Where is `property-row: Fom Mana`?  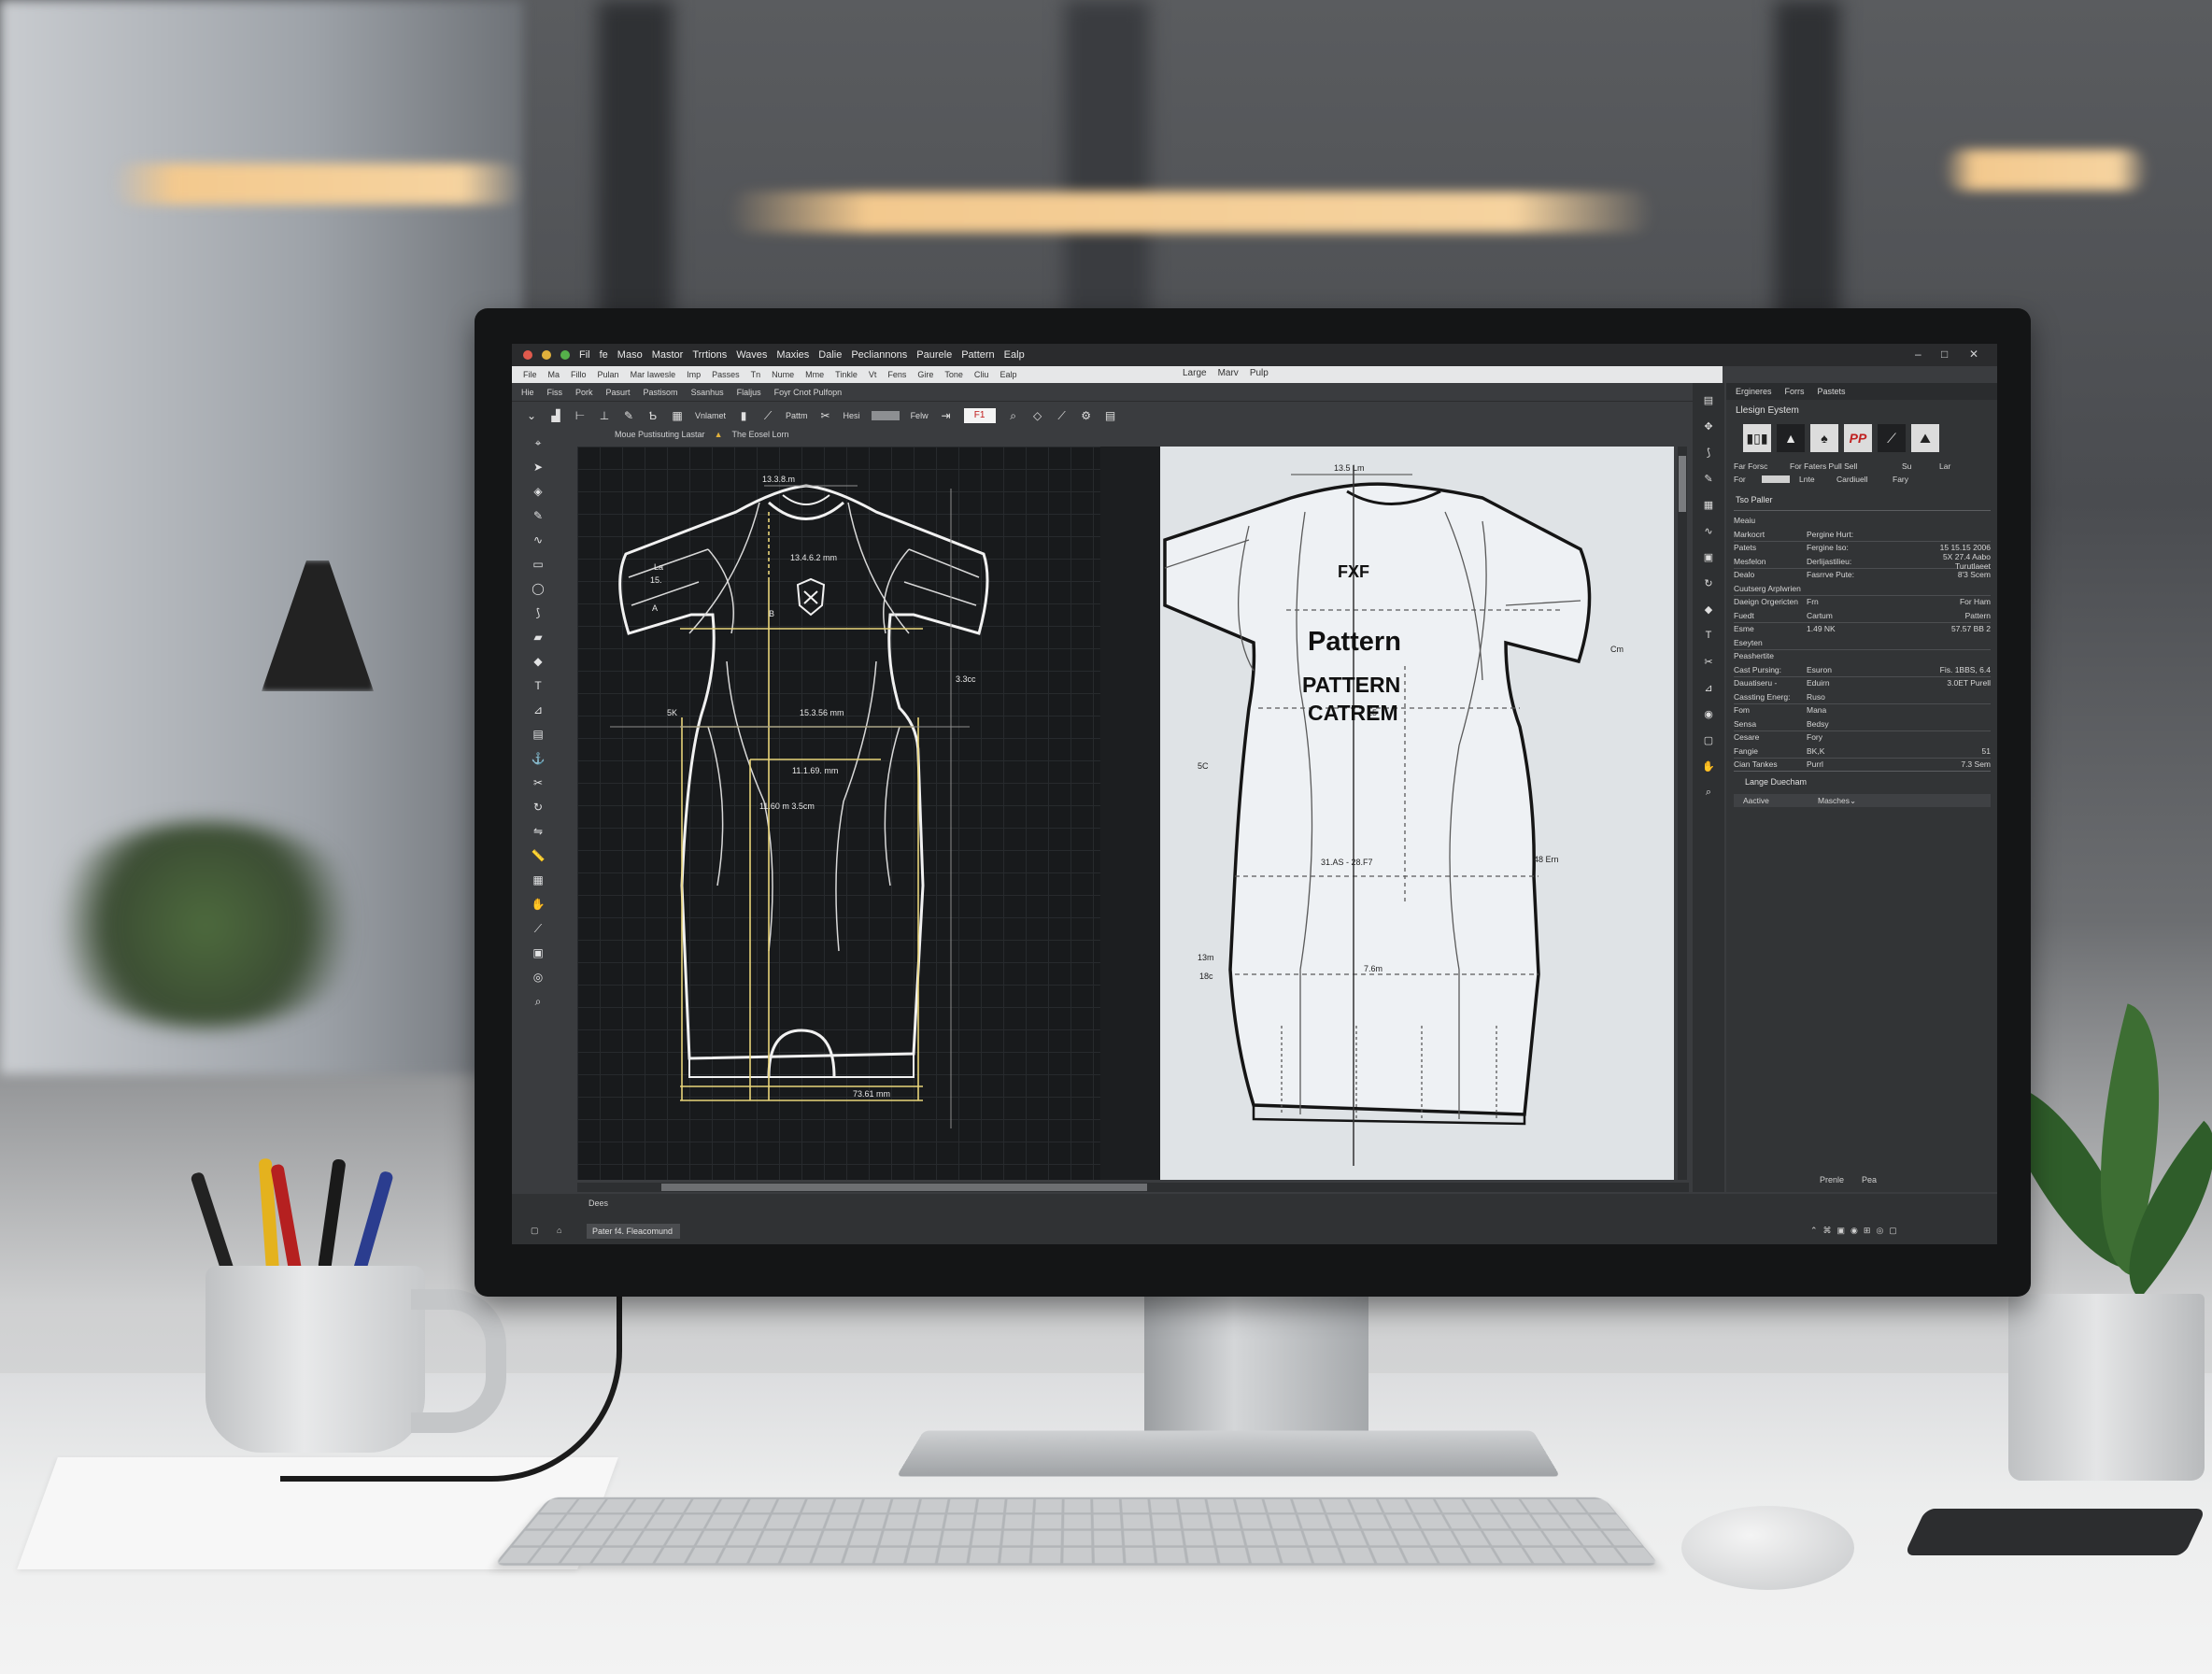
property-row: Fom Mana is located at coordinates (1862, 709).